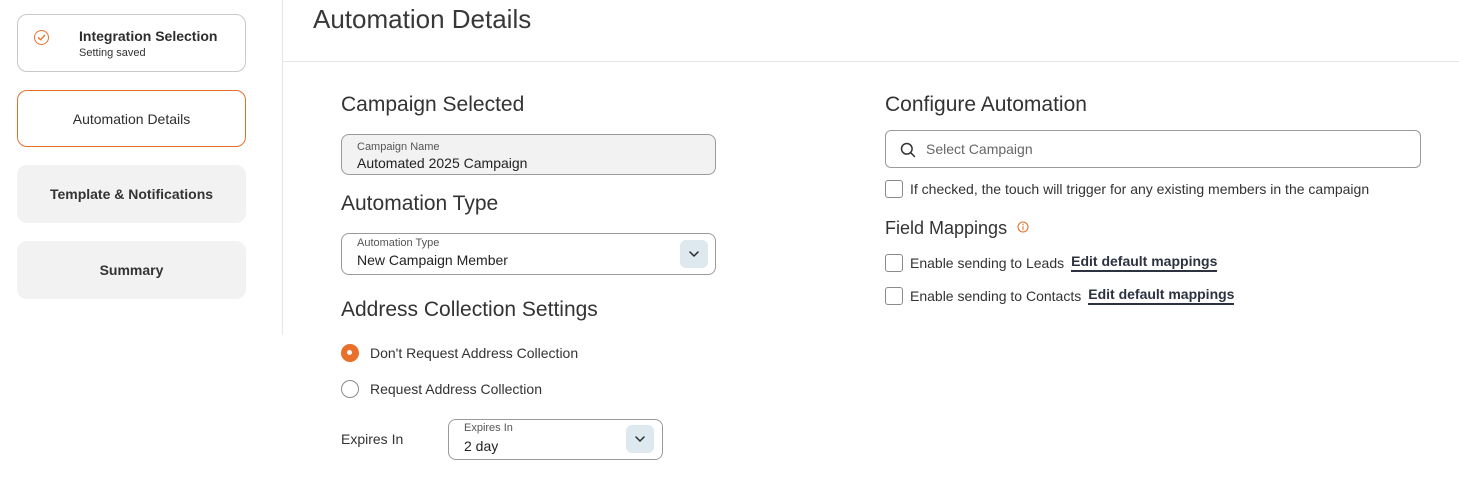  I want to click on campaign-name-field: Campaign Name Automated 2025 Campaign, so click(528, 154).